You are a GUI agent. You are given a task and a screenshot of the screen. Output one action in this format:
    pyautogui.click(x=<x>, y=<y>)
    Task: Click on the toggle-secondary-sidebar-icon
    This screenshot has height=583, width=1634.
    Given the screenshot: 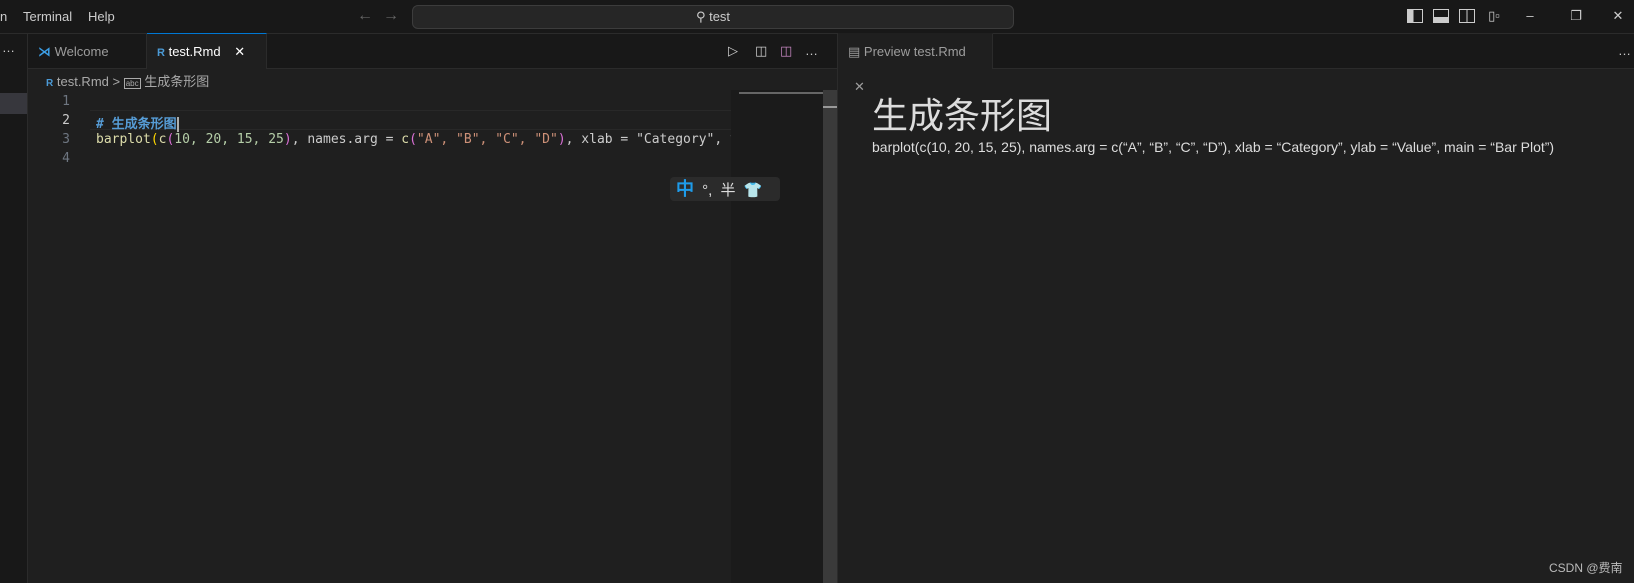 What is the action you would take?
    pyautogui.click(x=1467, y=16)
    